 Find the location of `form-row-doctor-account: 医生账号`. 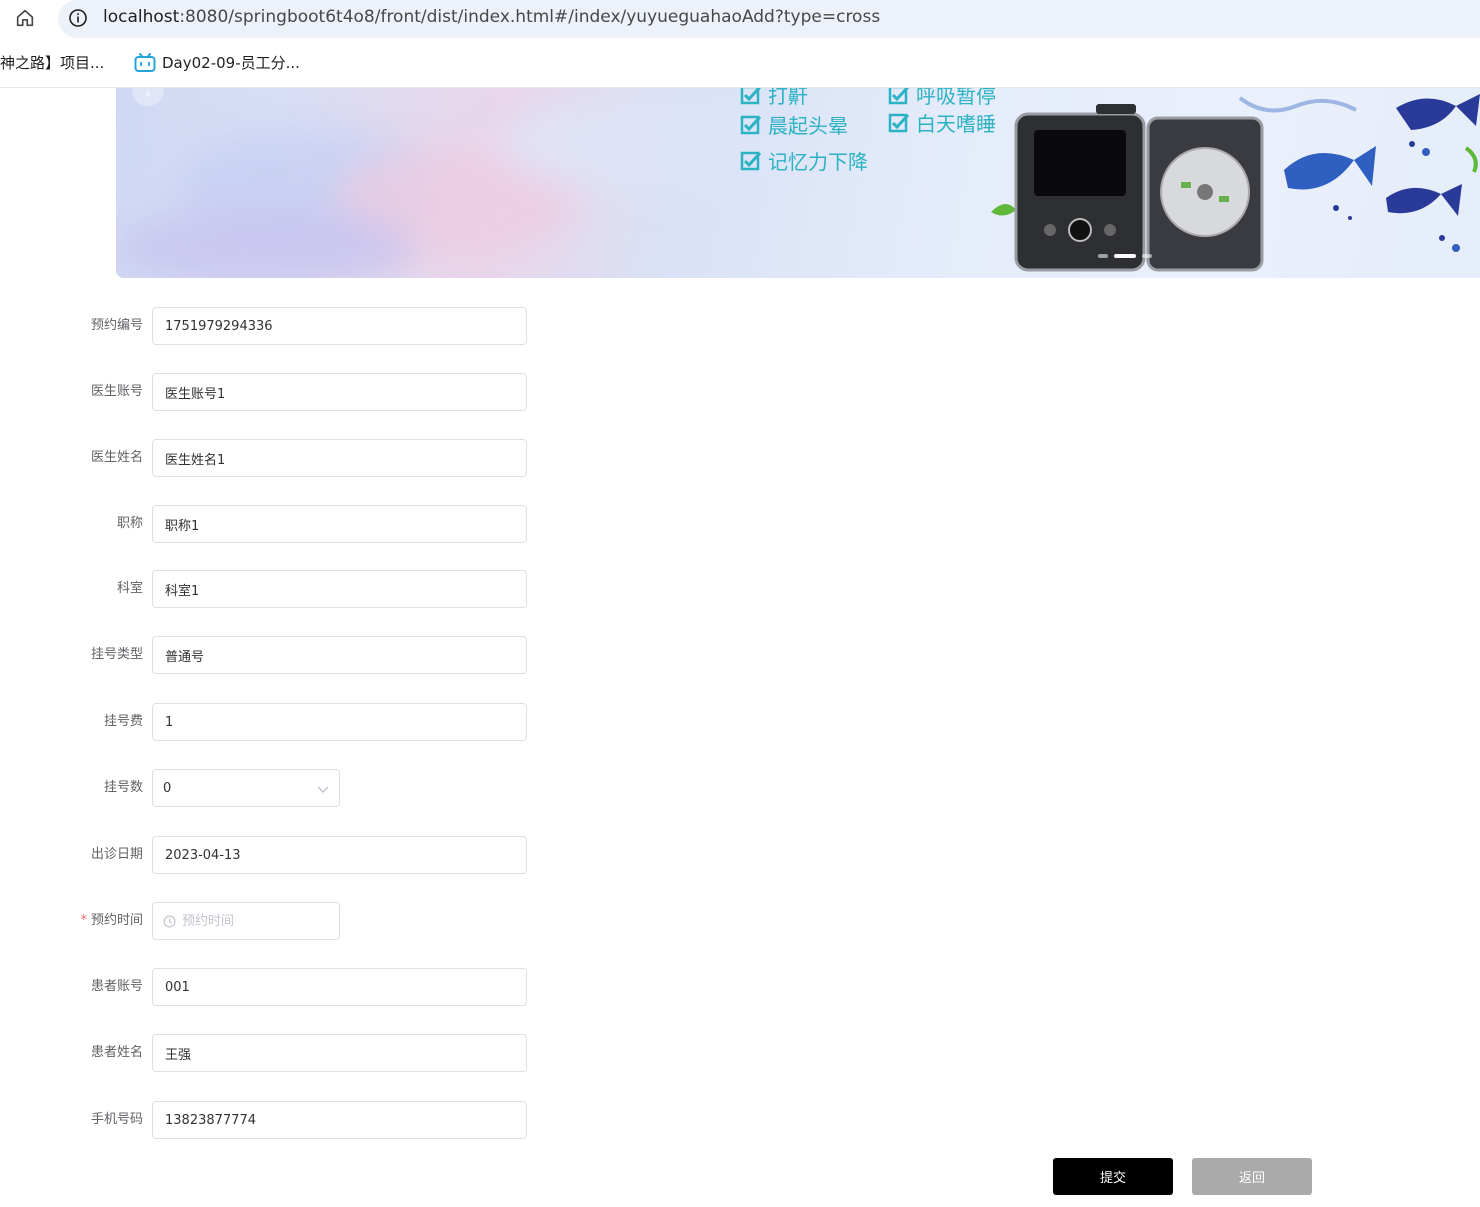

form-row-doctor-account: 医生账号 is located at coordinates (300, 392).